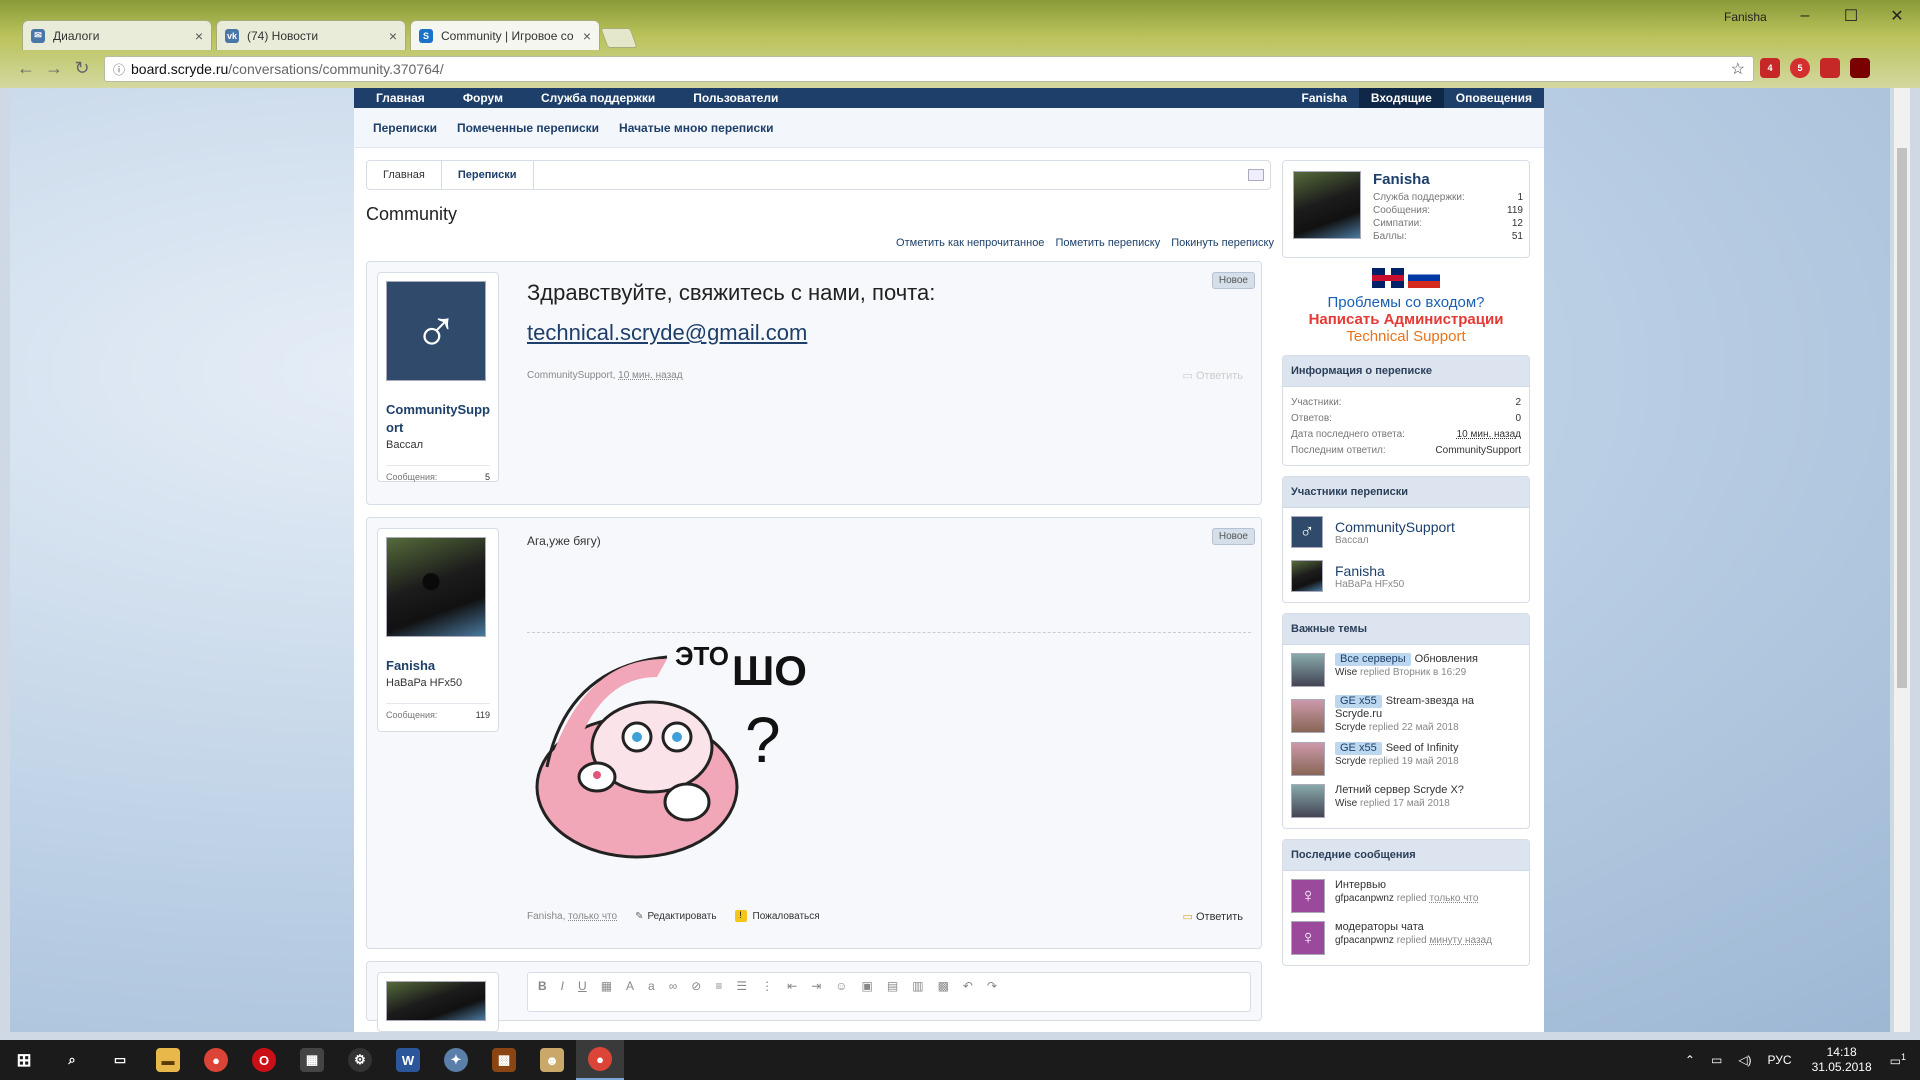  I want to click on uk-flag-icon, so click(1388, 278).